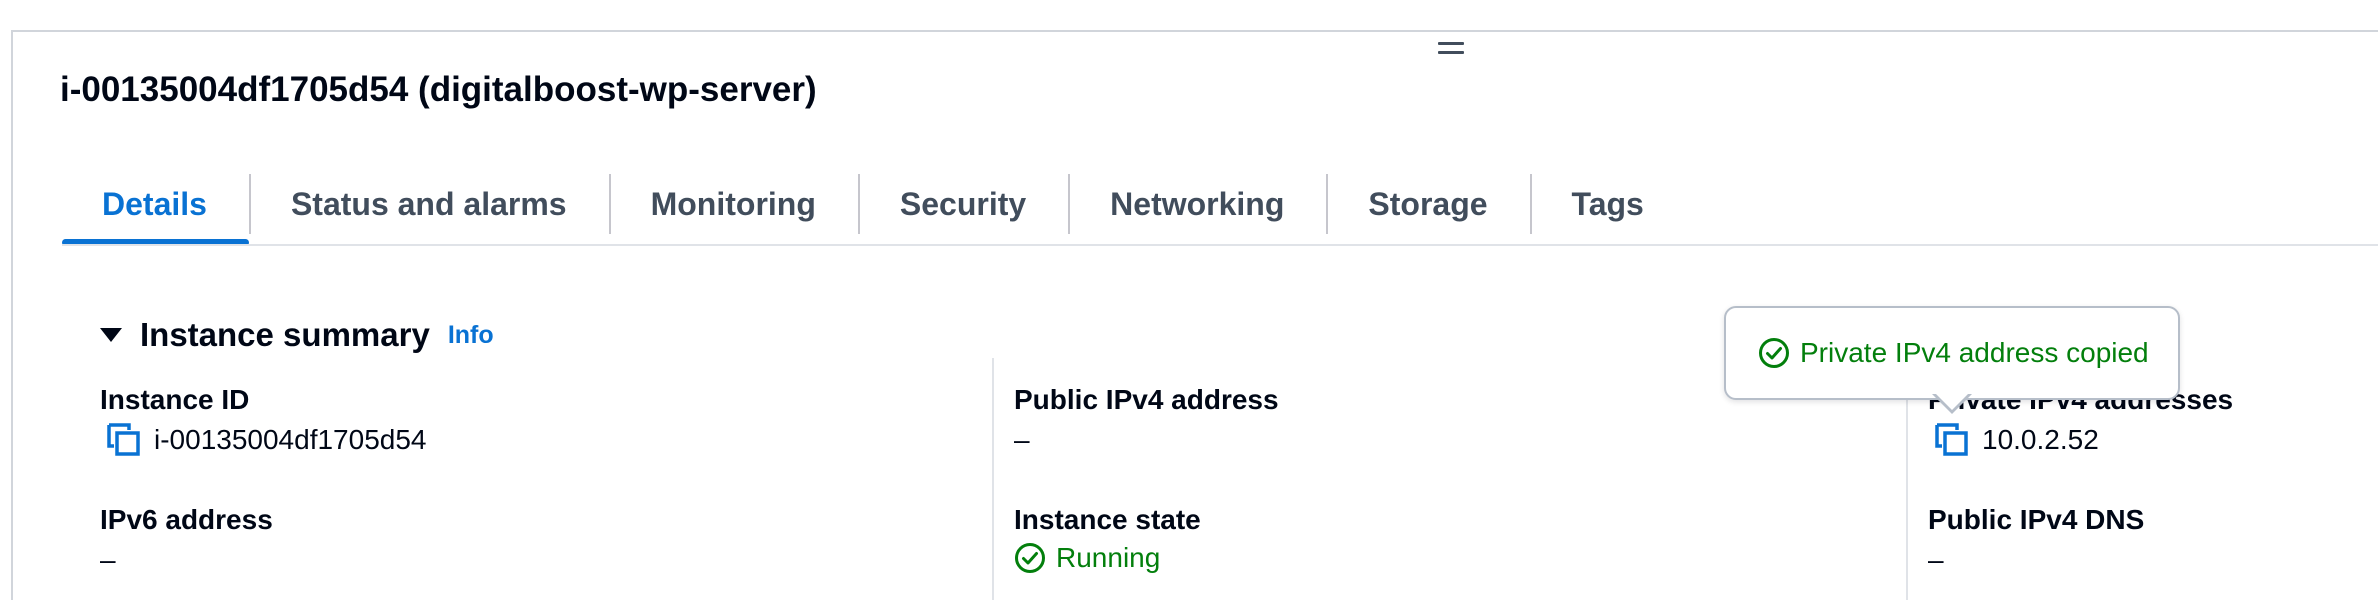 This screenshot has width=2378, height=600. What do you see at coordinates (1194, 31) in the screenshot?
I see `panel-top-border` at bounding box center [1194, 31].